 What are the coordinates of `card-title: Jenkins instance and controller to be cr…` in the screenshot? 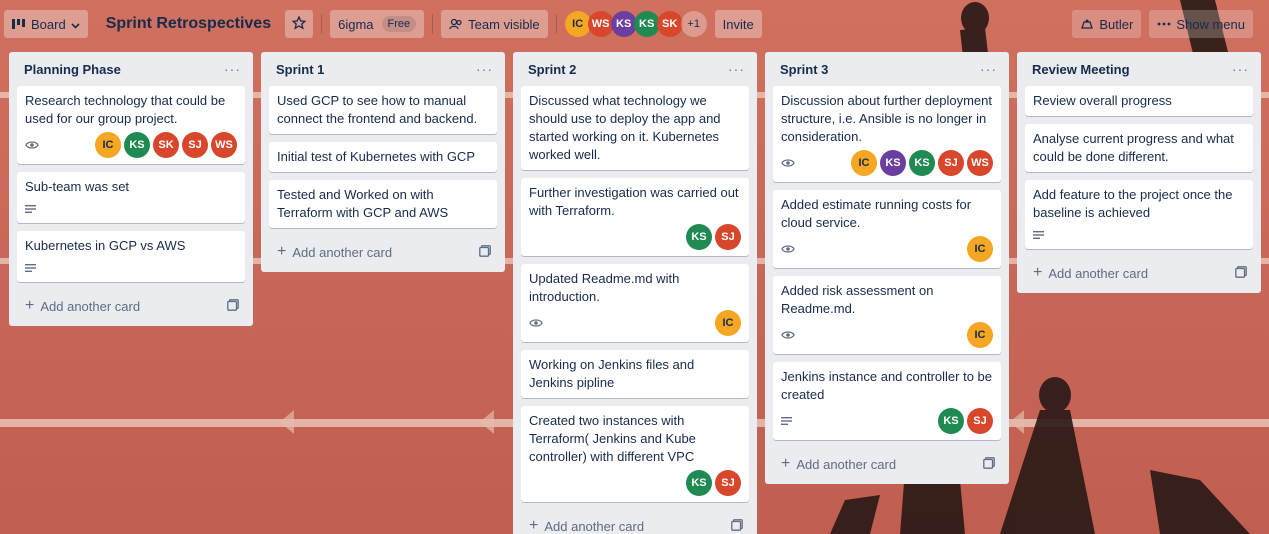 It's located at (887, 385).